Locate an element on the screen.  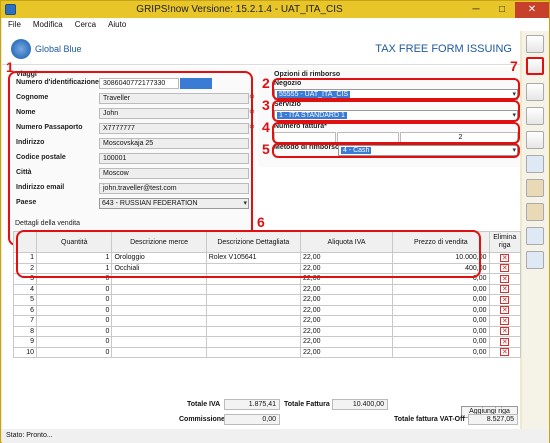
total-vat-label: Totale IVA is located at coordinates (204, 404).